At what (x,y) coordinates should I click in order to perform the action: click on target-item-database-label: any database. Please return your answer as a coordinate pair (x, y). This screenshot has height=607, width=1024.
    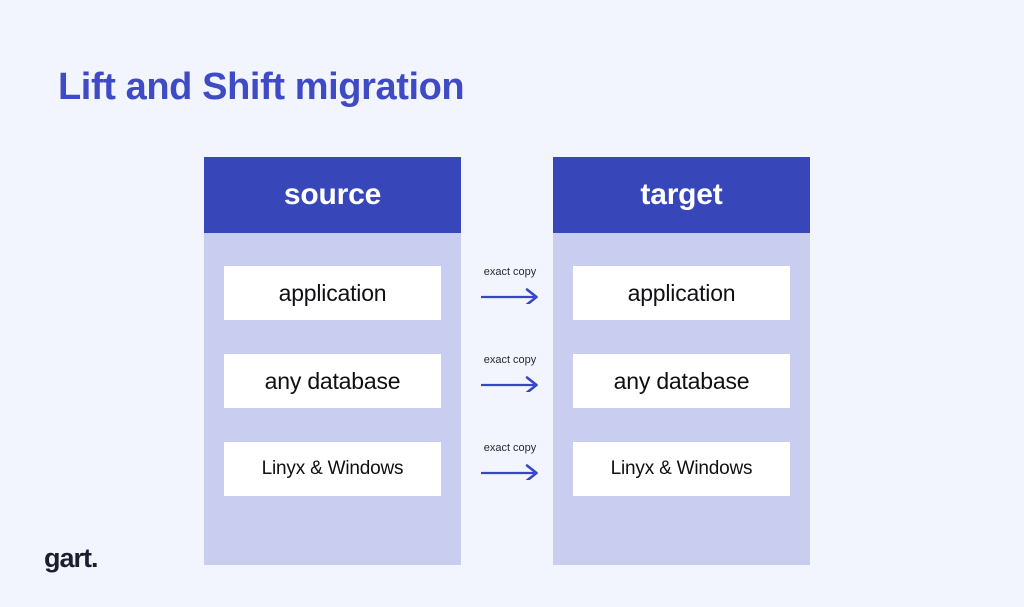
    Looking at the image, I should click on (681, 380).